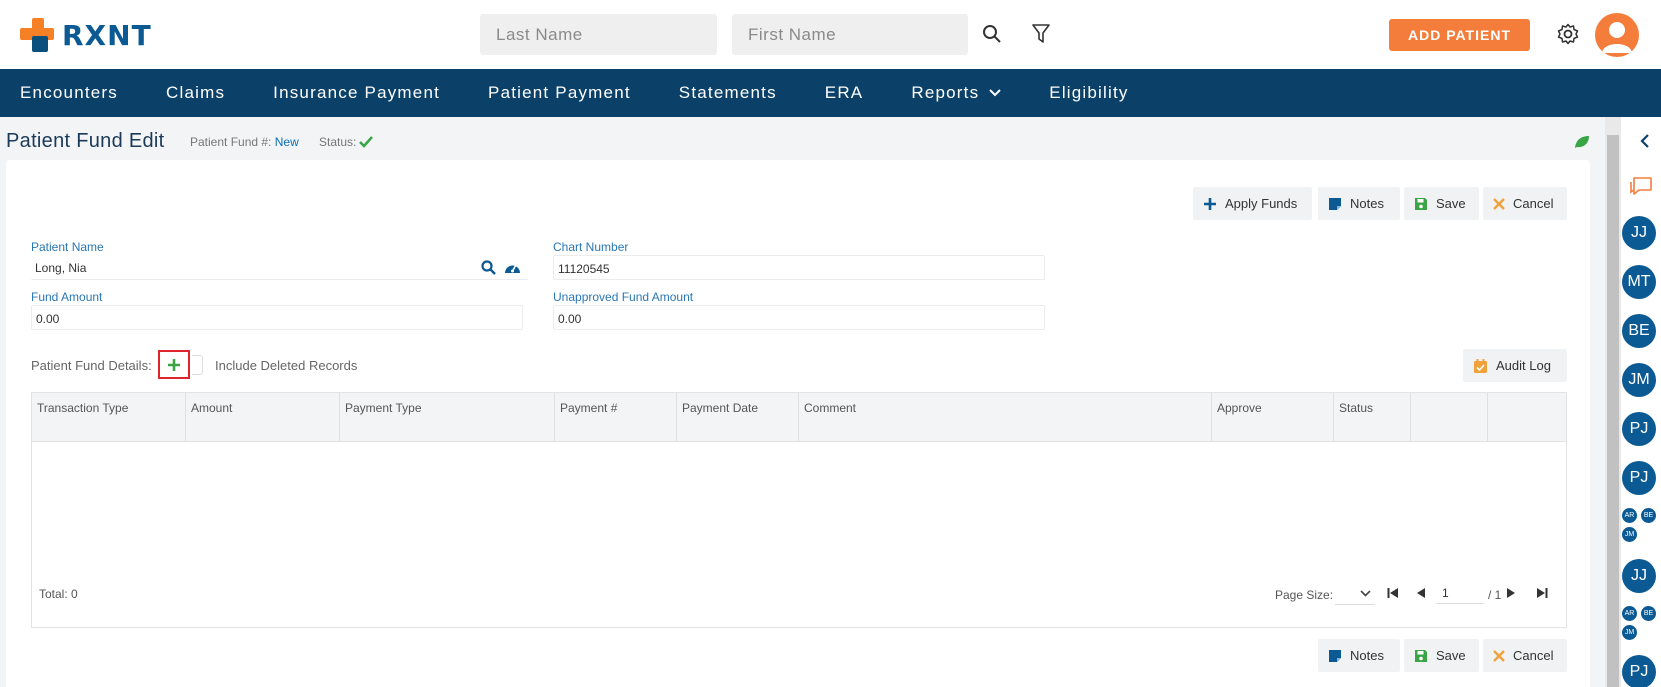  Describe the element at coordinates (1495, 595) in the screenshot. I see `page-total: / 1` at that location.